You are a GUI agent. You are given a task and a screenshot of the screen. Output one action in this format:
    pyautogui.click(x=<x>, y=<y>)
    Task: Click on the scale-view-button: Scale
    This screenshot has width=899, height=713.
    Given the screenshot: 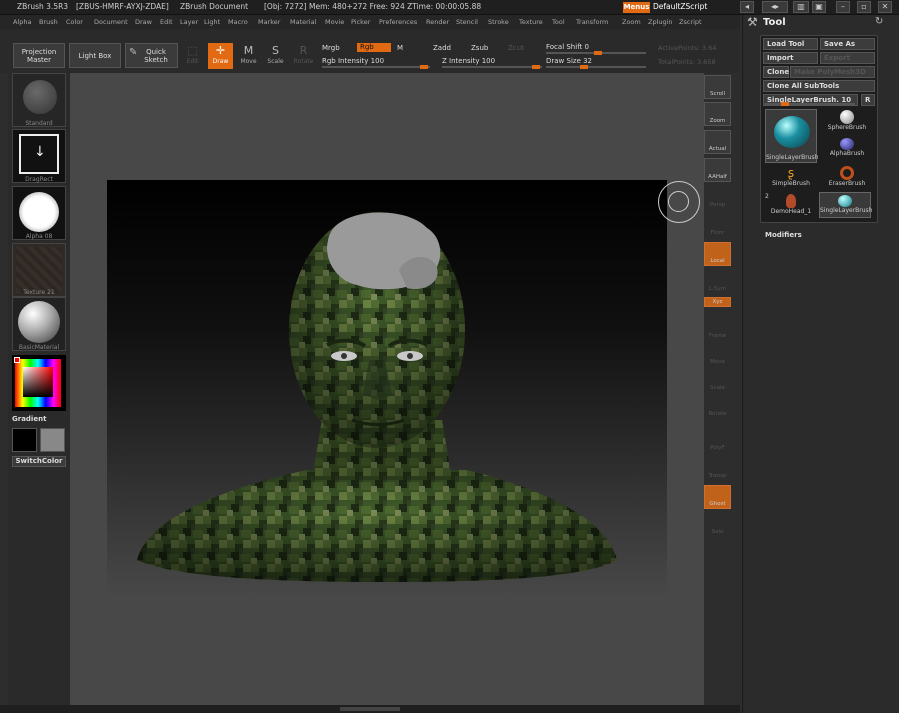 What is the action you would take?
    pyautogui.click(x=717, y=381)
    